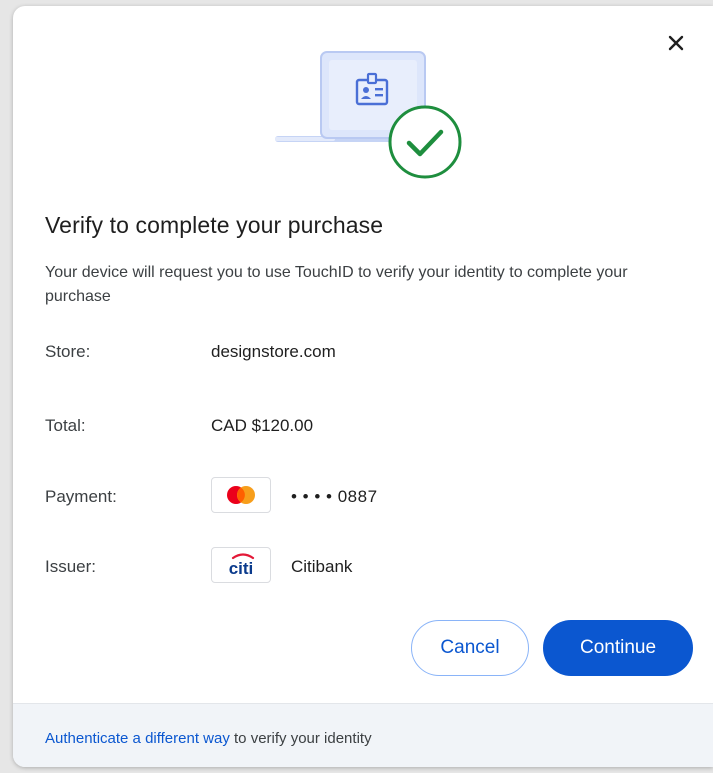 The image size is (713, 773). I want to click on store-label: Store:, so click(68, 351).